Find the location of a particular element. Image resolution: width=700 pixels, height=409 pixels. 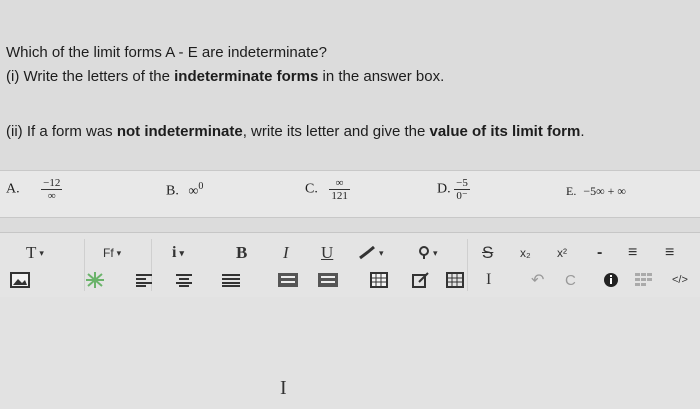

sparkle-button is located at coordinates (95, 280).